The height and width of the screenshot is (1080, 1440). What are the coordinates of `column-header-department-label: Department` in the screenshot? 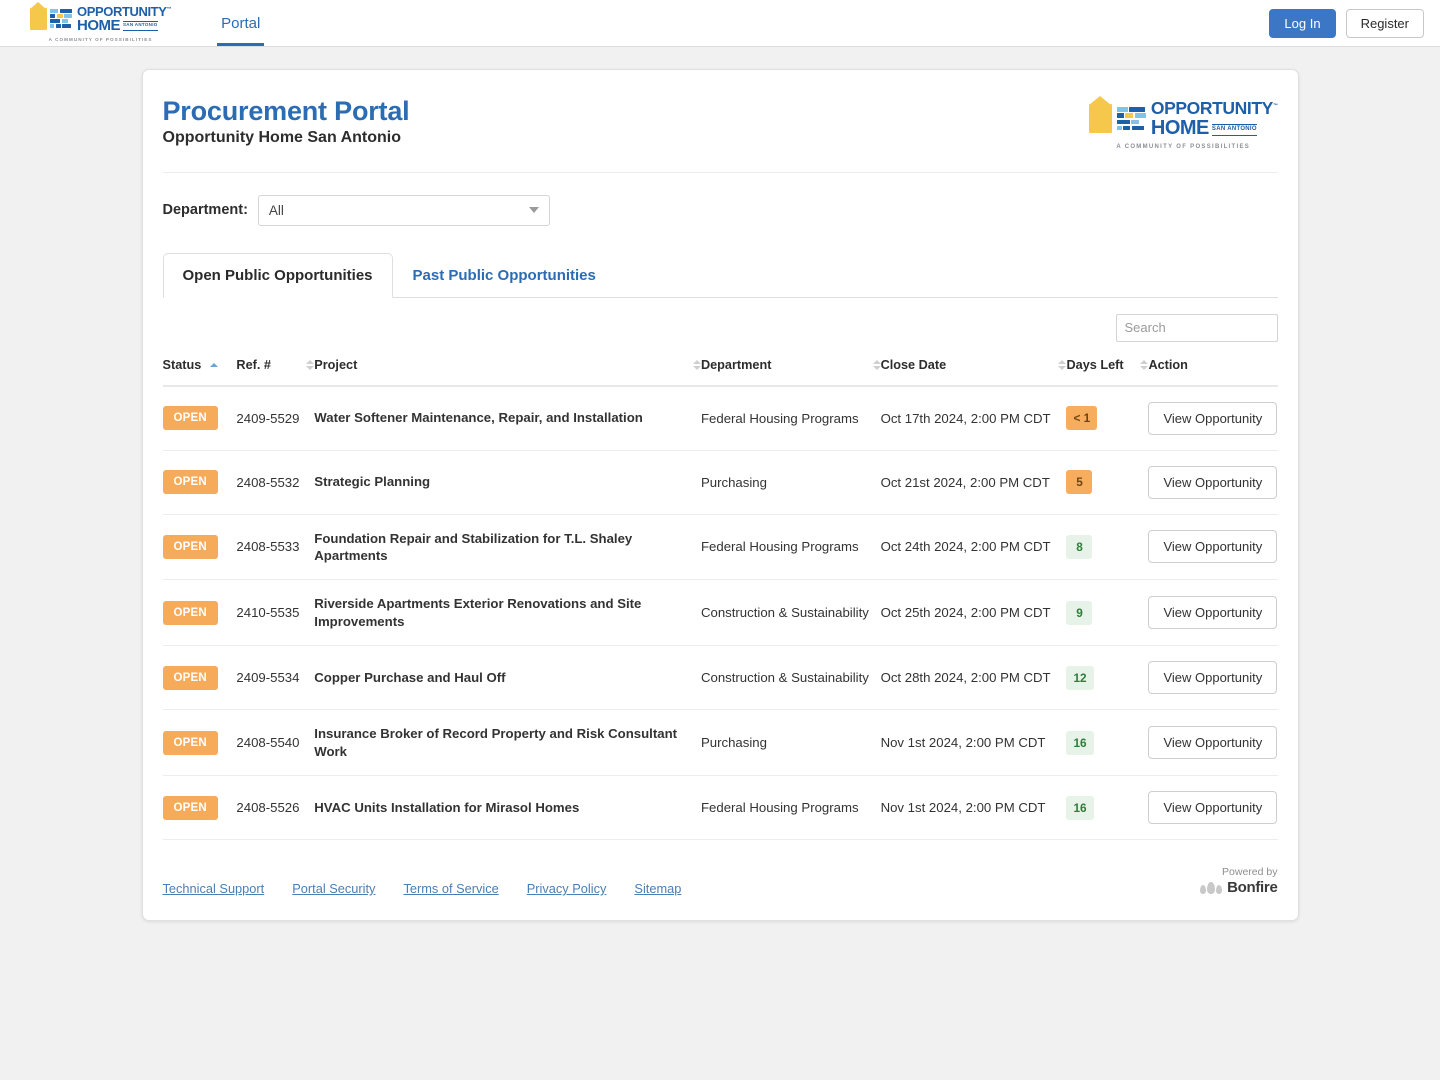 It's located at (736, 364).